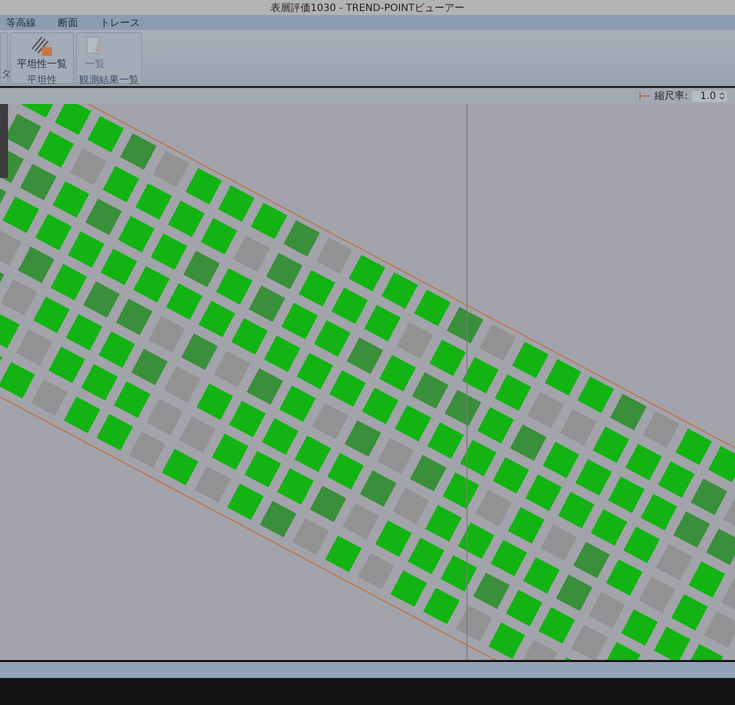  Describe the element at coordinates (120, 23) in the screenshot. I see `menu-item: トレース` at that location.